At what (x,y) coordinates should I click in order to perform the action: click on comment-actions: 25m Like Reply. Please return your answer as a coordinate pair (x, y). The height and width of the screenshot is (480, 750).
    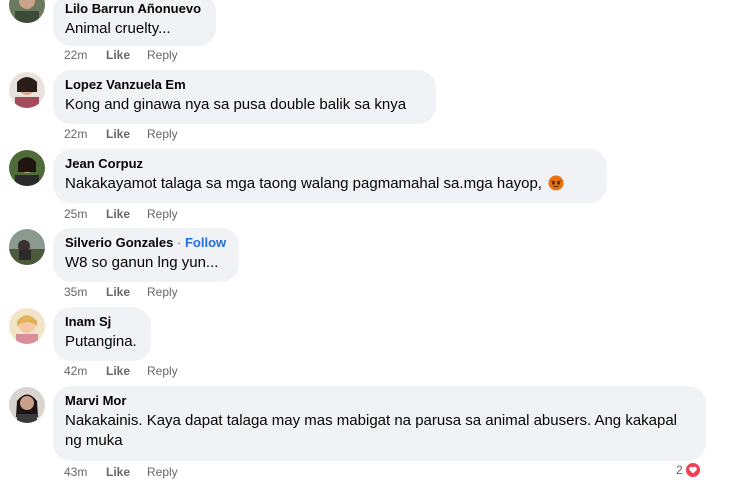
    Looking at the image, I should click on (121, 214).